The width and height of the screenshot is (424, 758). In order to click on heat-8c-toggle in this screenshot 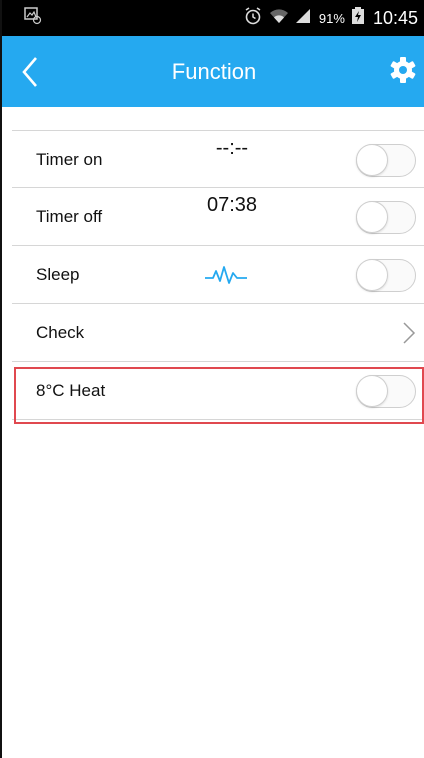, I will do `click(386, 391)`.